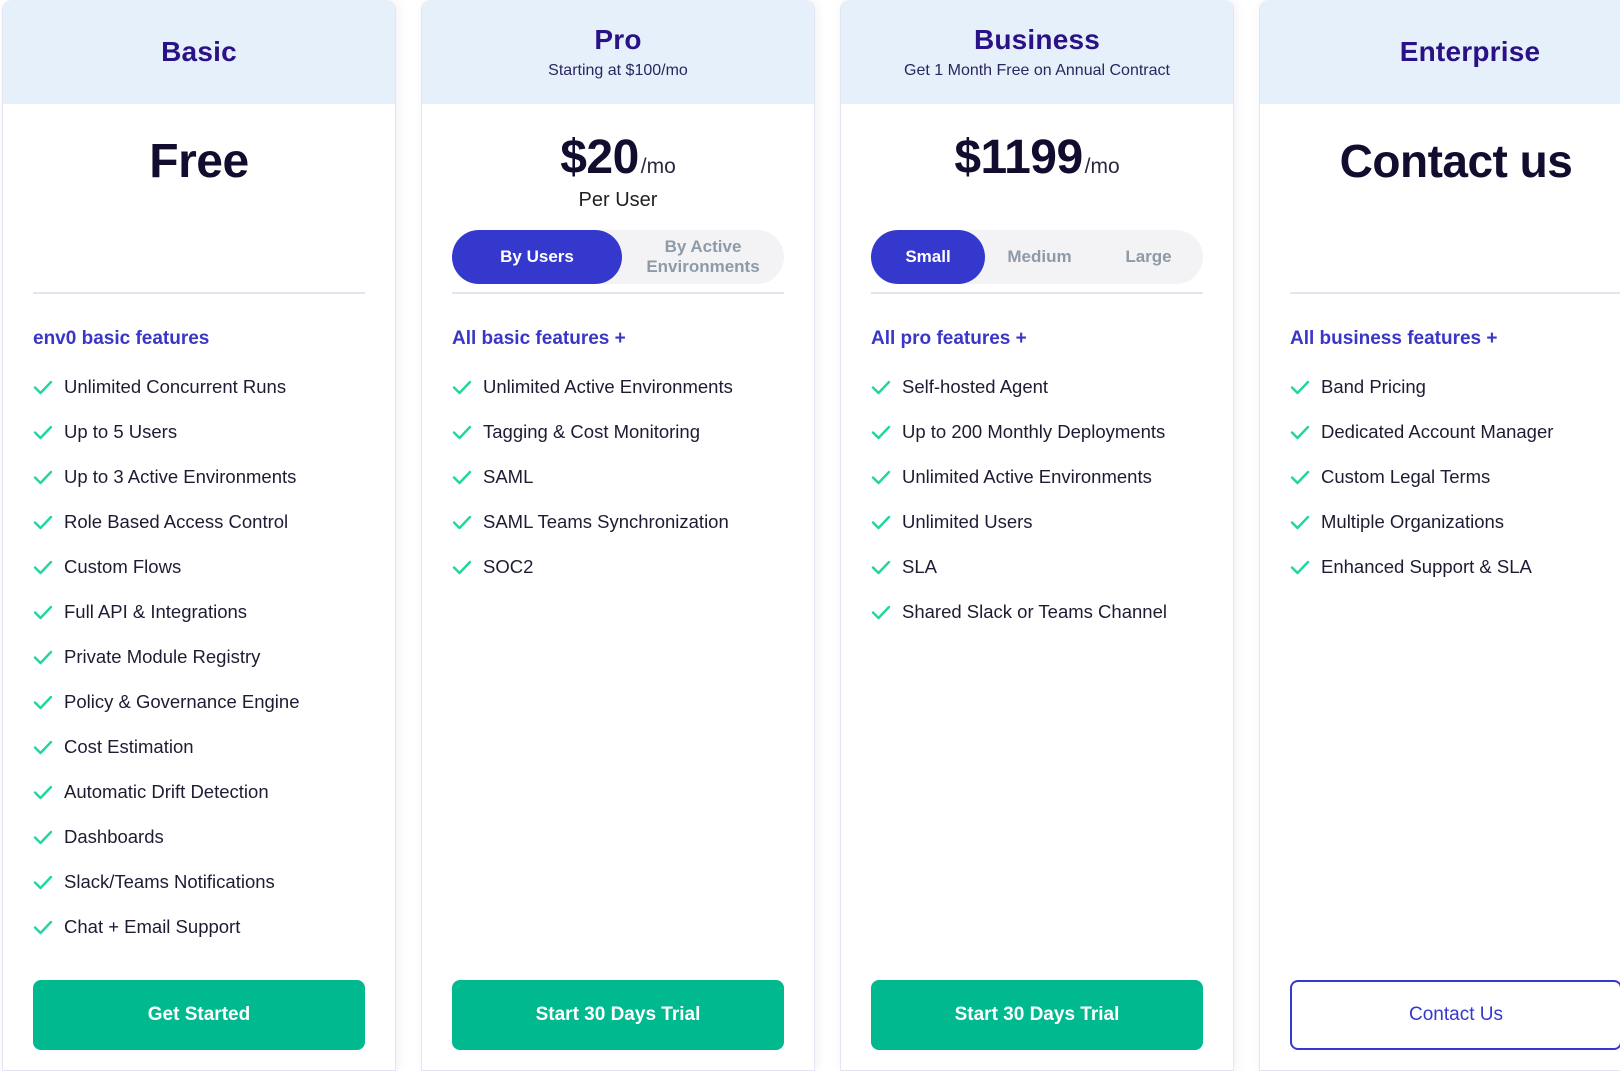  What do you see at coordinates (1455, 1015) in the screenshot?
I see `contact-us-button: Contact Us` at bounding box center [1455, 1015].